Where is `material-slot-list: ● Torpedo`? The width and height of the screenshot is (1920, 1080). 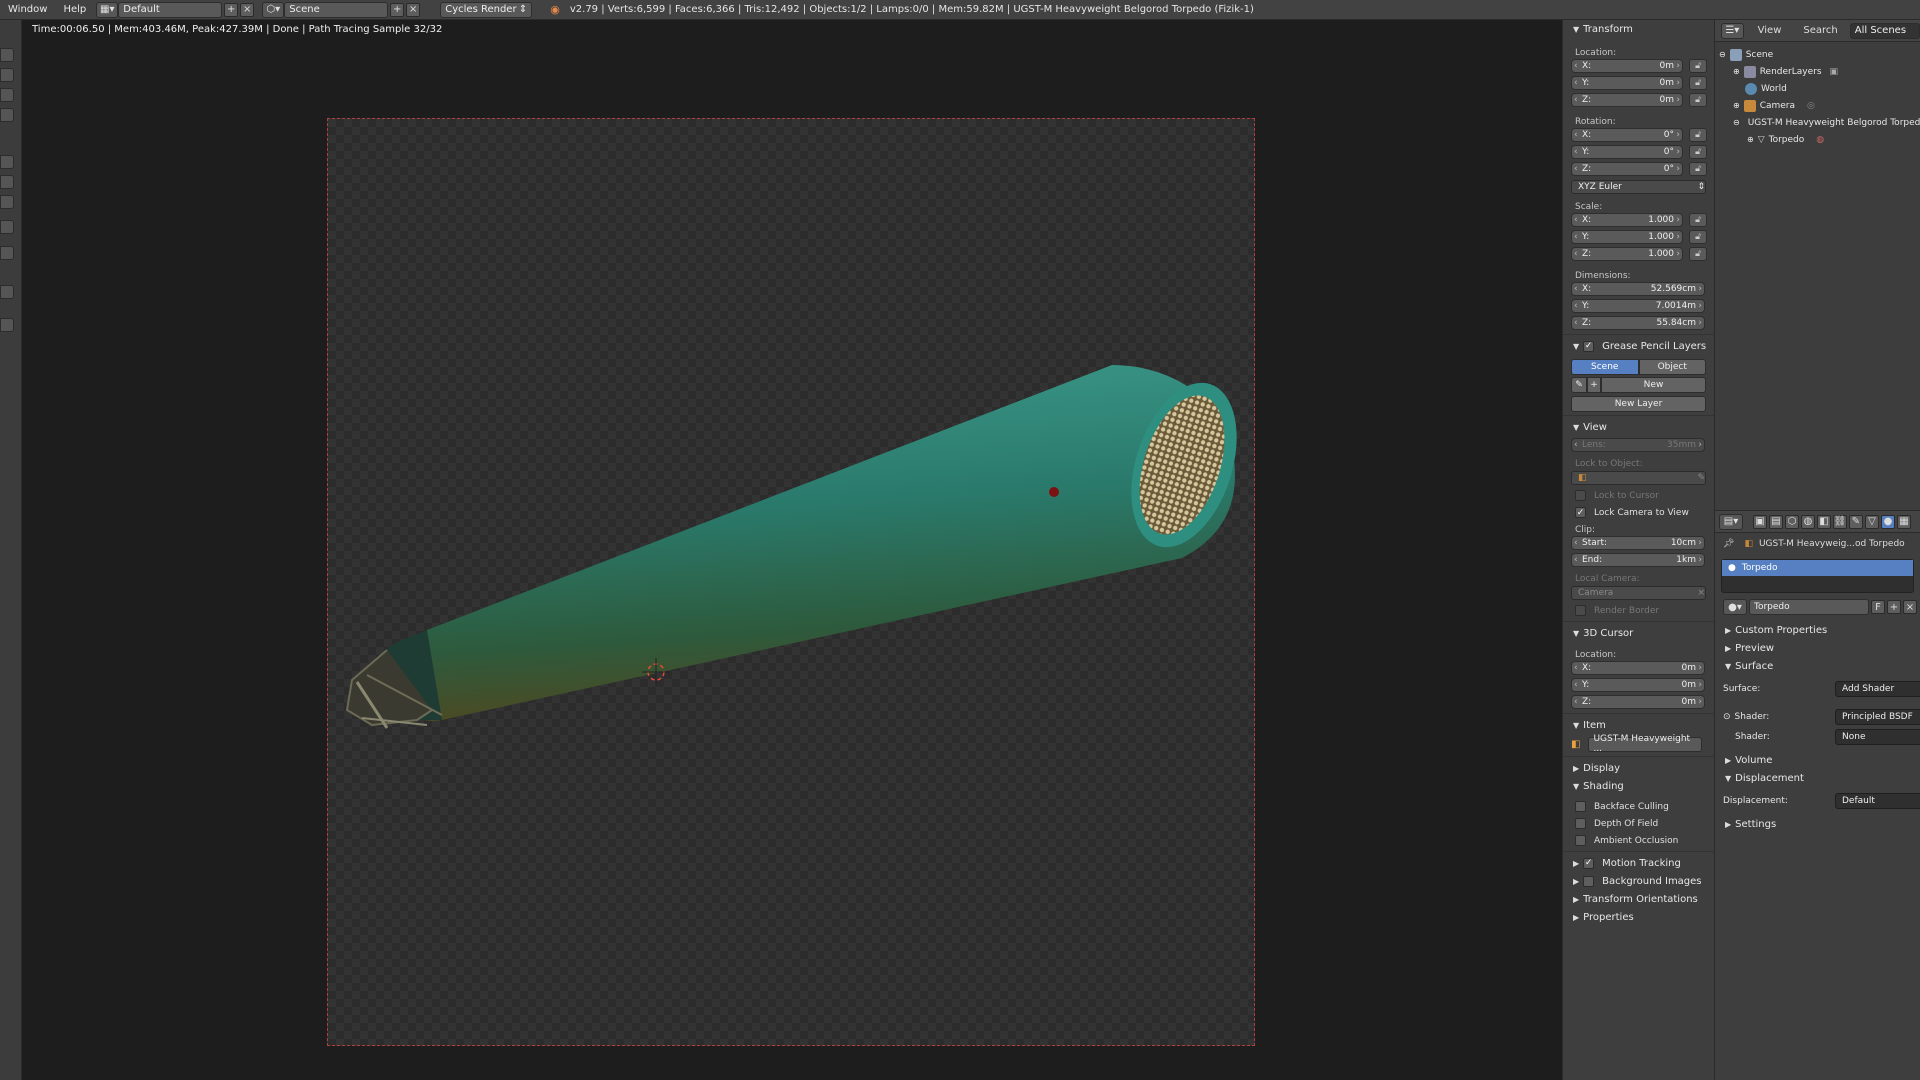 material-slot-list: ● Torpedo is located at coordinates (1817, 576).